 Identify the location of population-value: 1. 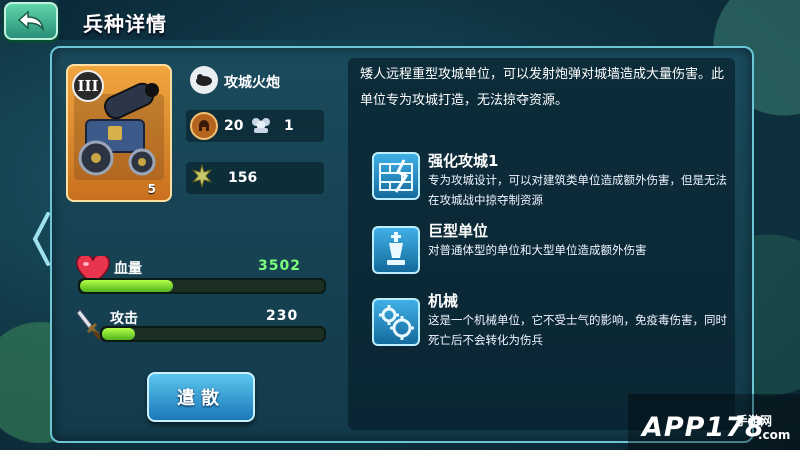
(289, 126).